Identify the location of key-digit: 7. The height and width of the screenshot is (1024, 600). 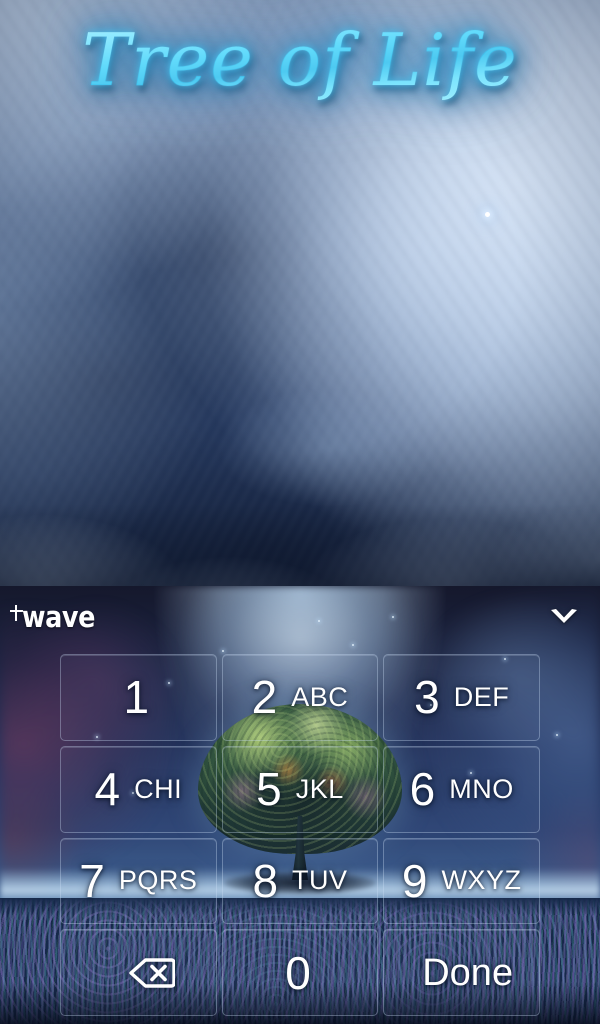
(92, 880).